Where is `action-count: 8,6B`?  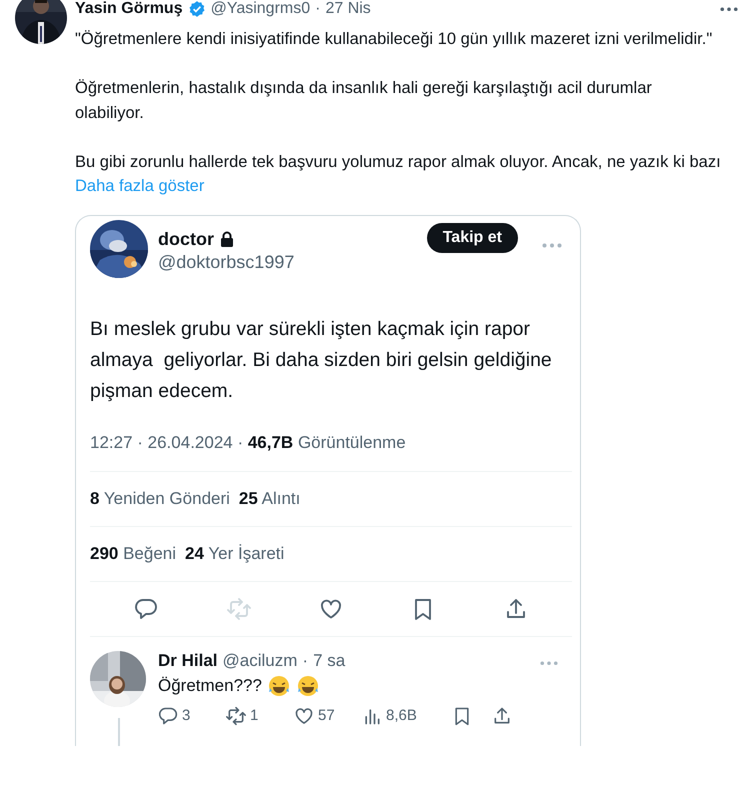
action-count: 8,6B is located at coordinates (401, 715).